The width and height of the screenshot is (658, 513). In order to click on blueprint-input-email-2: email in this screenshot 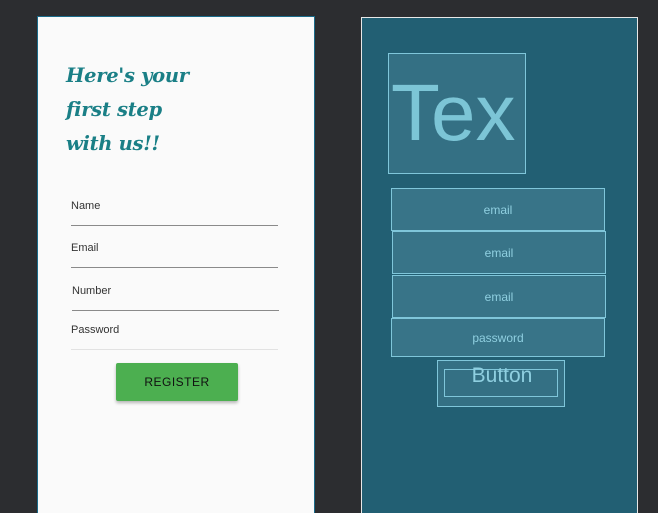, I will do `click(499, 252)`.